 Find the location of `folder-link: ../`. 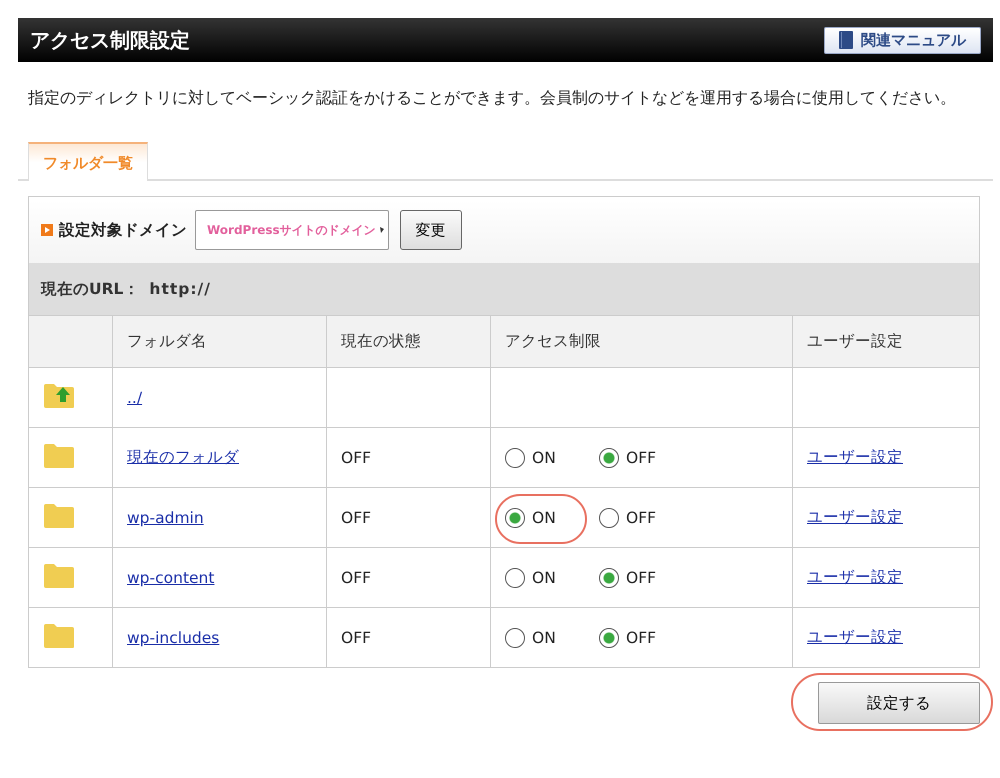

folder-link: ../ is located at coordinates (134, 397).